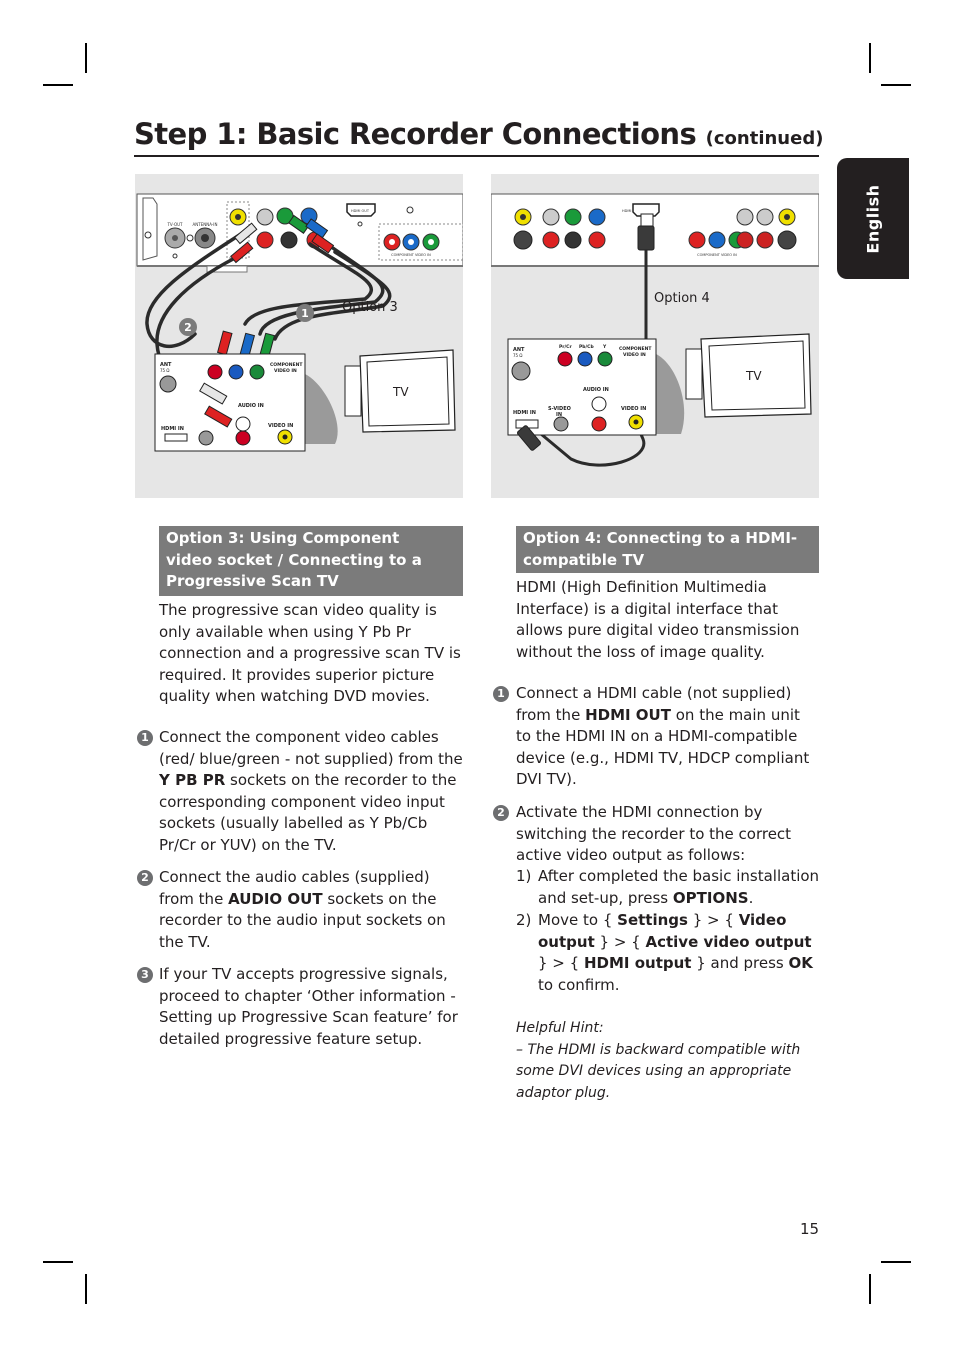  What do you see at coordinates (294, 559) in the screenshot?
I see `heading-line: video socket / Connecting to a` at bounding box center [294, 559].